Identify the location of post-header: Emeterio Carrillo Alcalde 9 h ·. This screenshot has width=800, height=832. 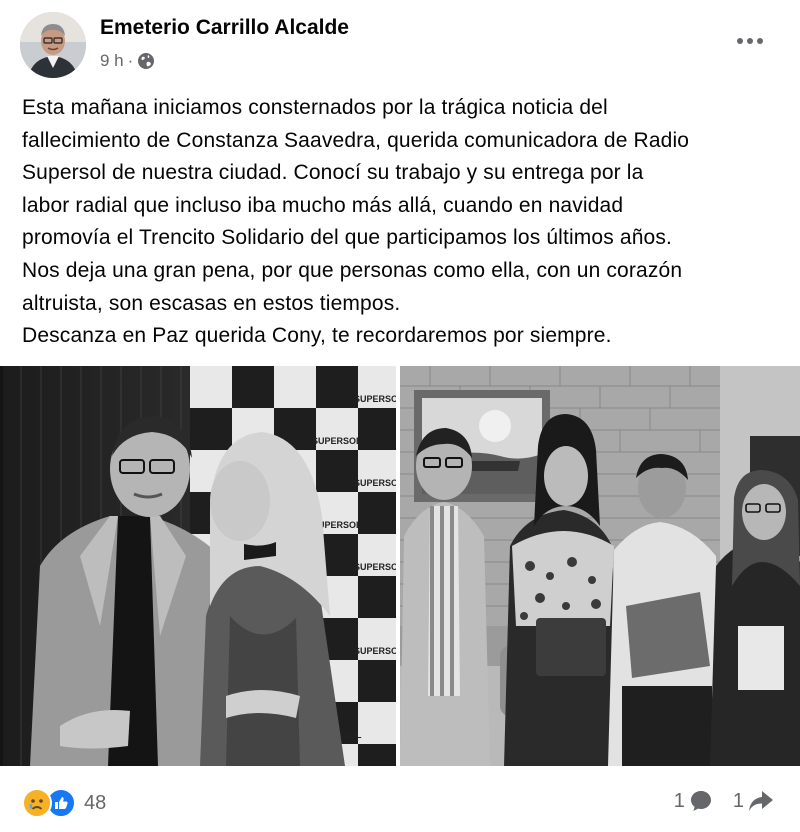
(400, 45).